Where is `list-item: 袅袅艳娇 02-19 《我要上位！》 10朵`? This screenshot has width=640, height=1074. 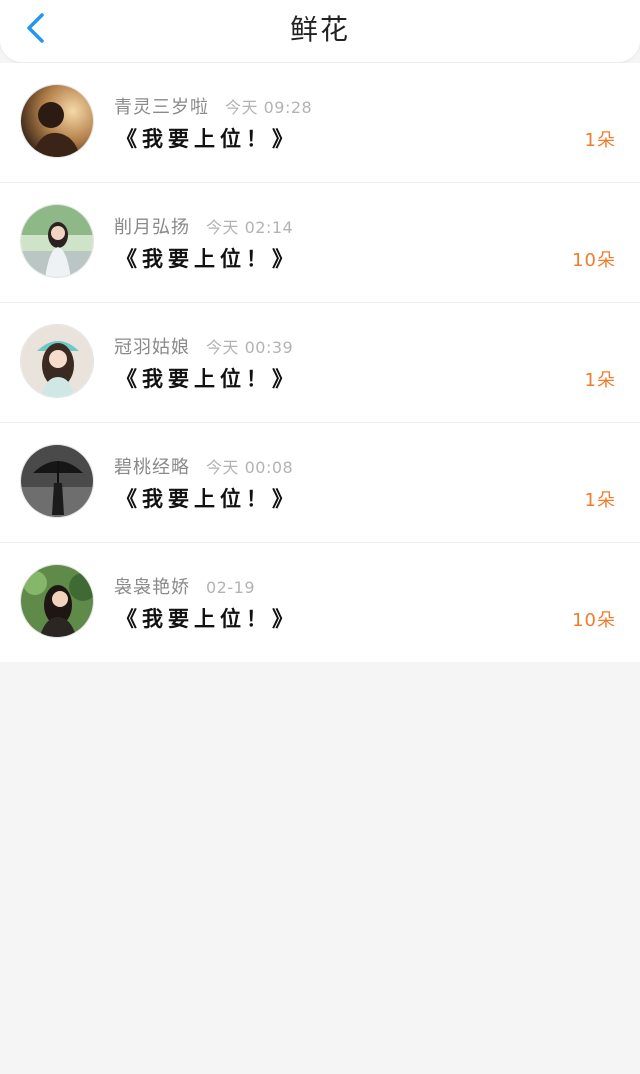 list-item: 袅袅艳娇 02-19 《我要上位！》 10朵 is located at coordinates (320, 602).